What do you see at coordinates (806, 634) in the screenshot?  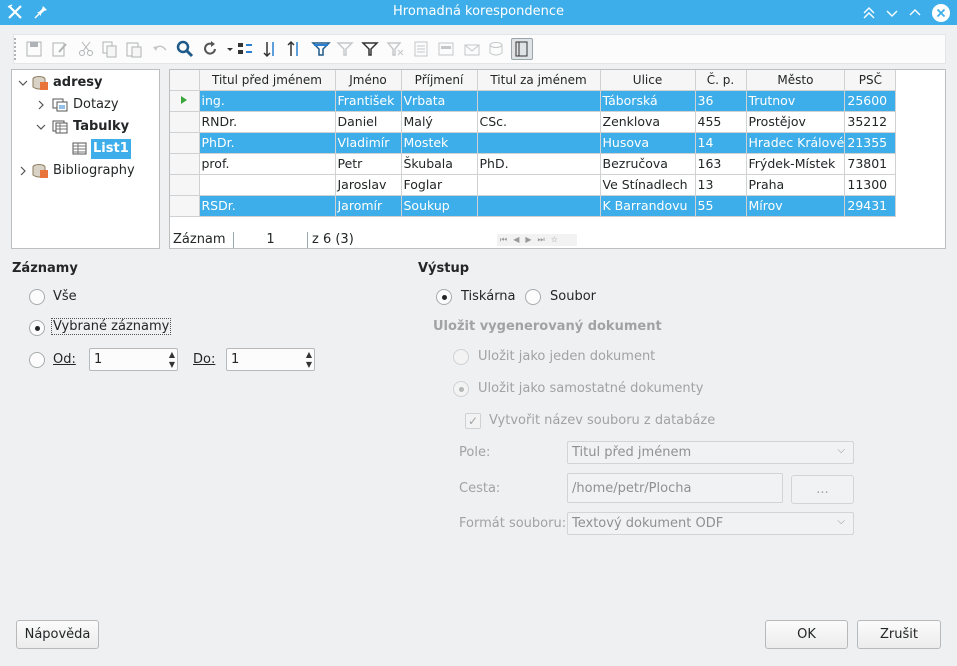 I see `ok-button: OK` at bounding box center [806, 634].